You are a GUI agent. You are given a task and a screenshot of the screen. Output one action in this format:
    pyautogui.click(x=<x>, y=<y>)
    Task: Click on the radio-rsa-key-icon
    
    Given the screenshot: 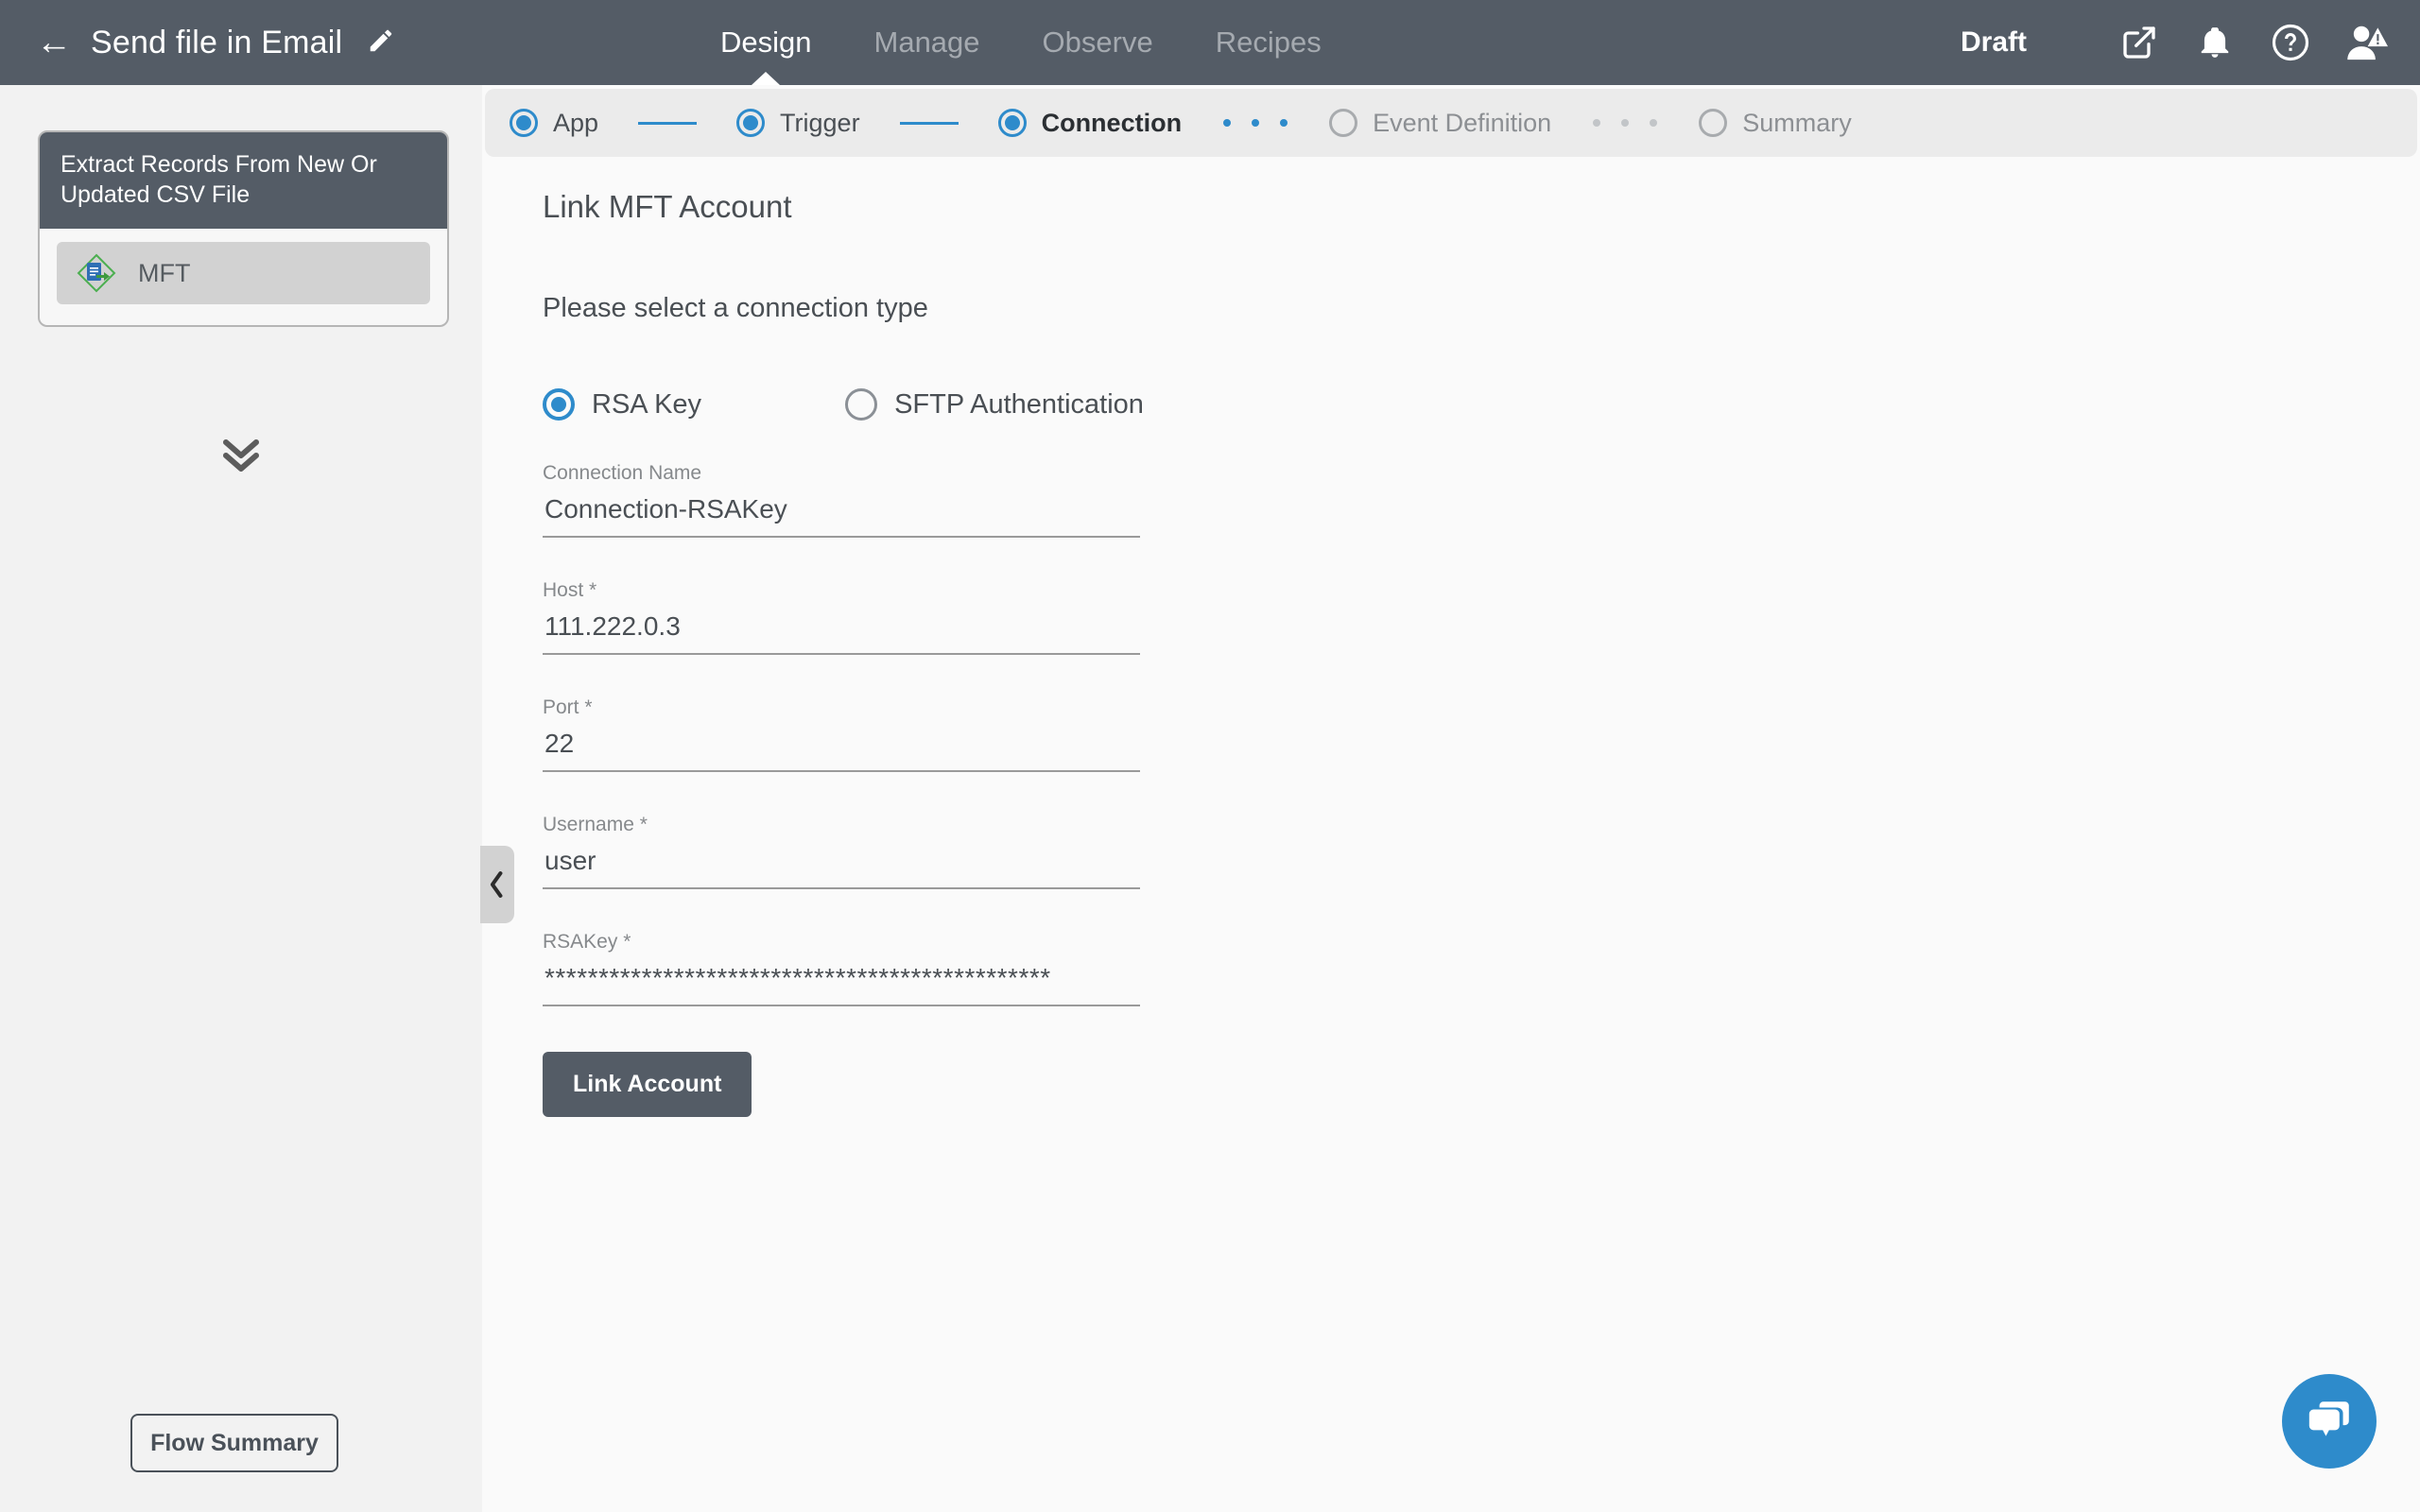 What is the action you would take?
    pyautogui.click(x=559, y=404)
    